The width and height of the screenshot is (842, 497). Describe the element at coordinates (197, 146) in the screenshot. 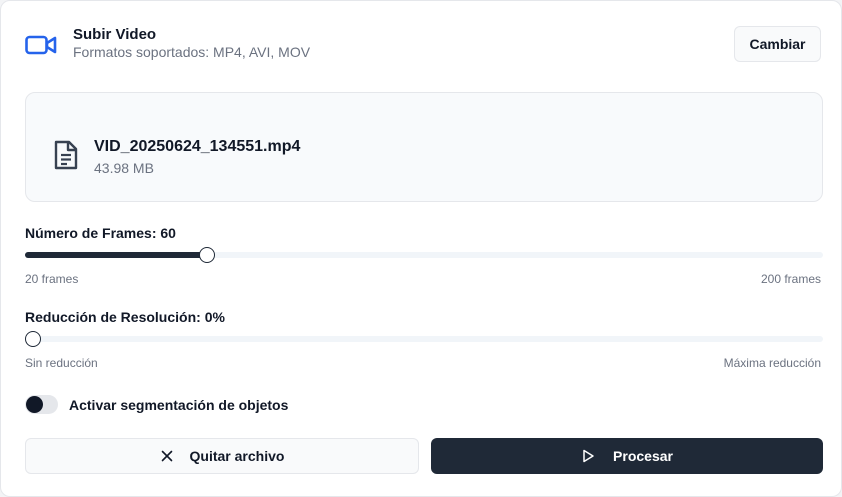

I see `file-name: VID_20250624_134551.mp4` at that location.